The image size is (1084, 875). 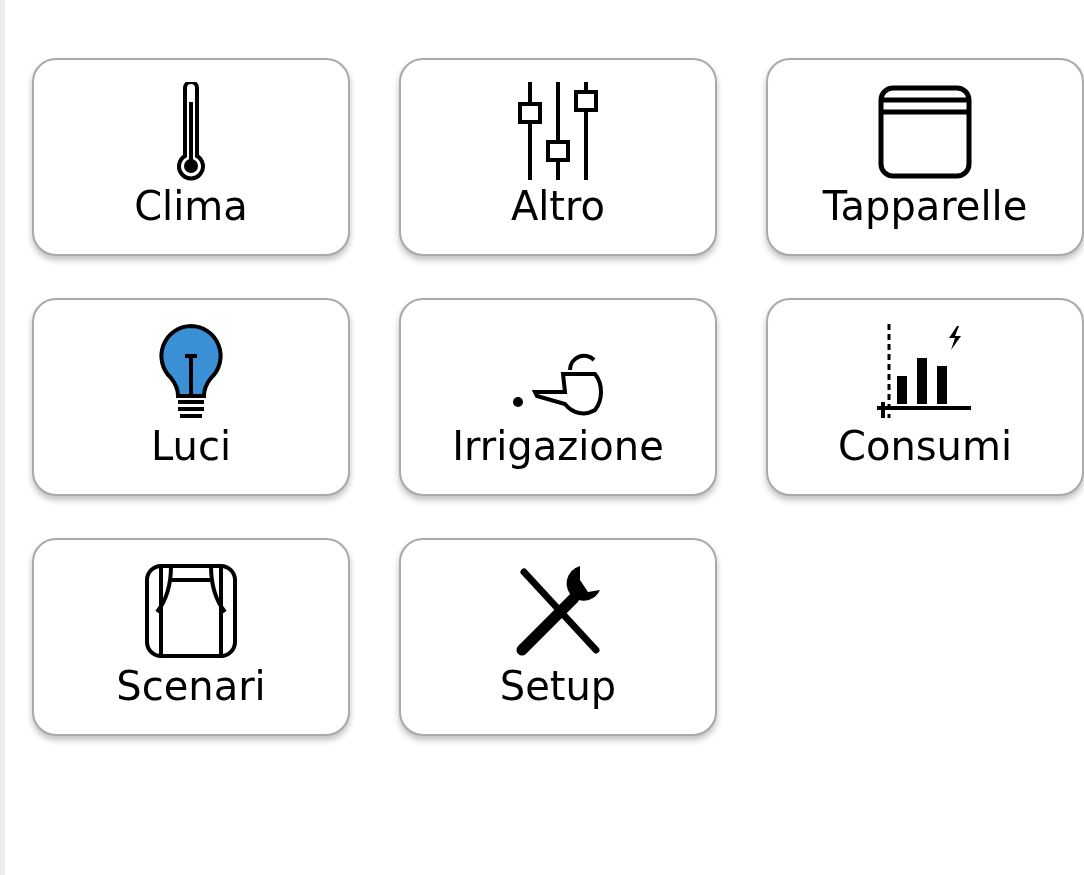 What do you see at coordinates (191, 637) in the screenshot?
I see `menu-tile: Scenari` at bounding box center [191, 637].